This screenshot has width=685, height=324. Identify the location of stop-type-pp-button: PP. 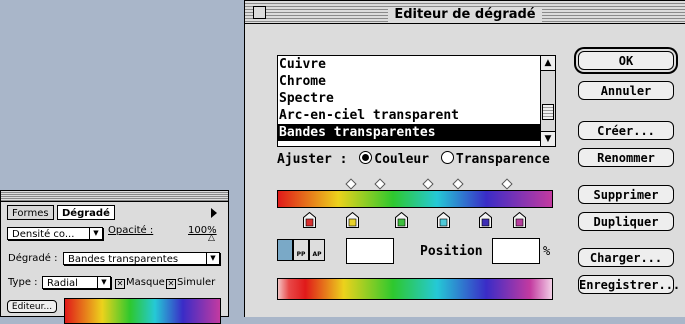
(301, 250).